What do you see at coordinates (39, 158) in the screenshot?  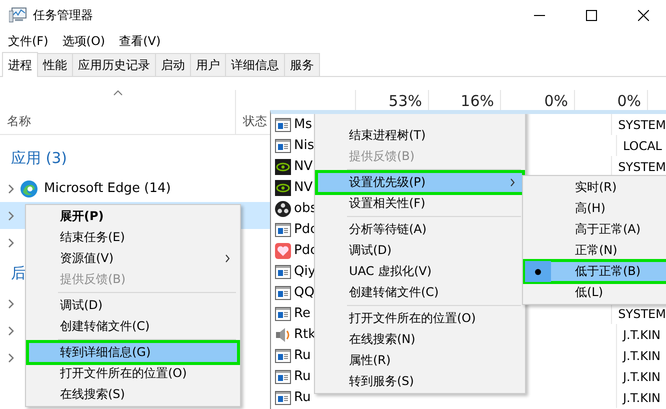 I see `group-title: 应用 (3)` at bounding box center [39, 158].